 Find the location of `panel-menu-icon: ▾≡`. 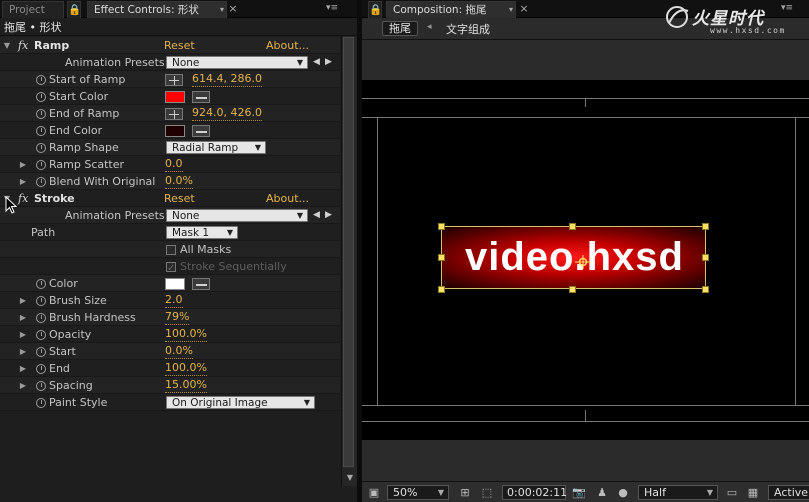

panel-menu-icon: ▾≡ is located at coordinates (332, 8).